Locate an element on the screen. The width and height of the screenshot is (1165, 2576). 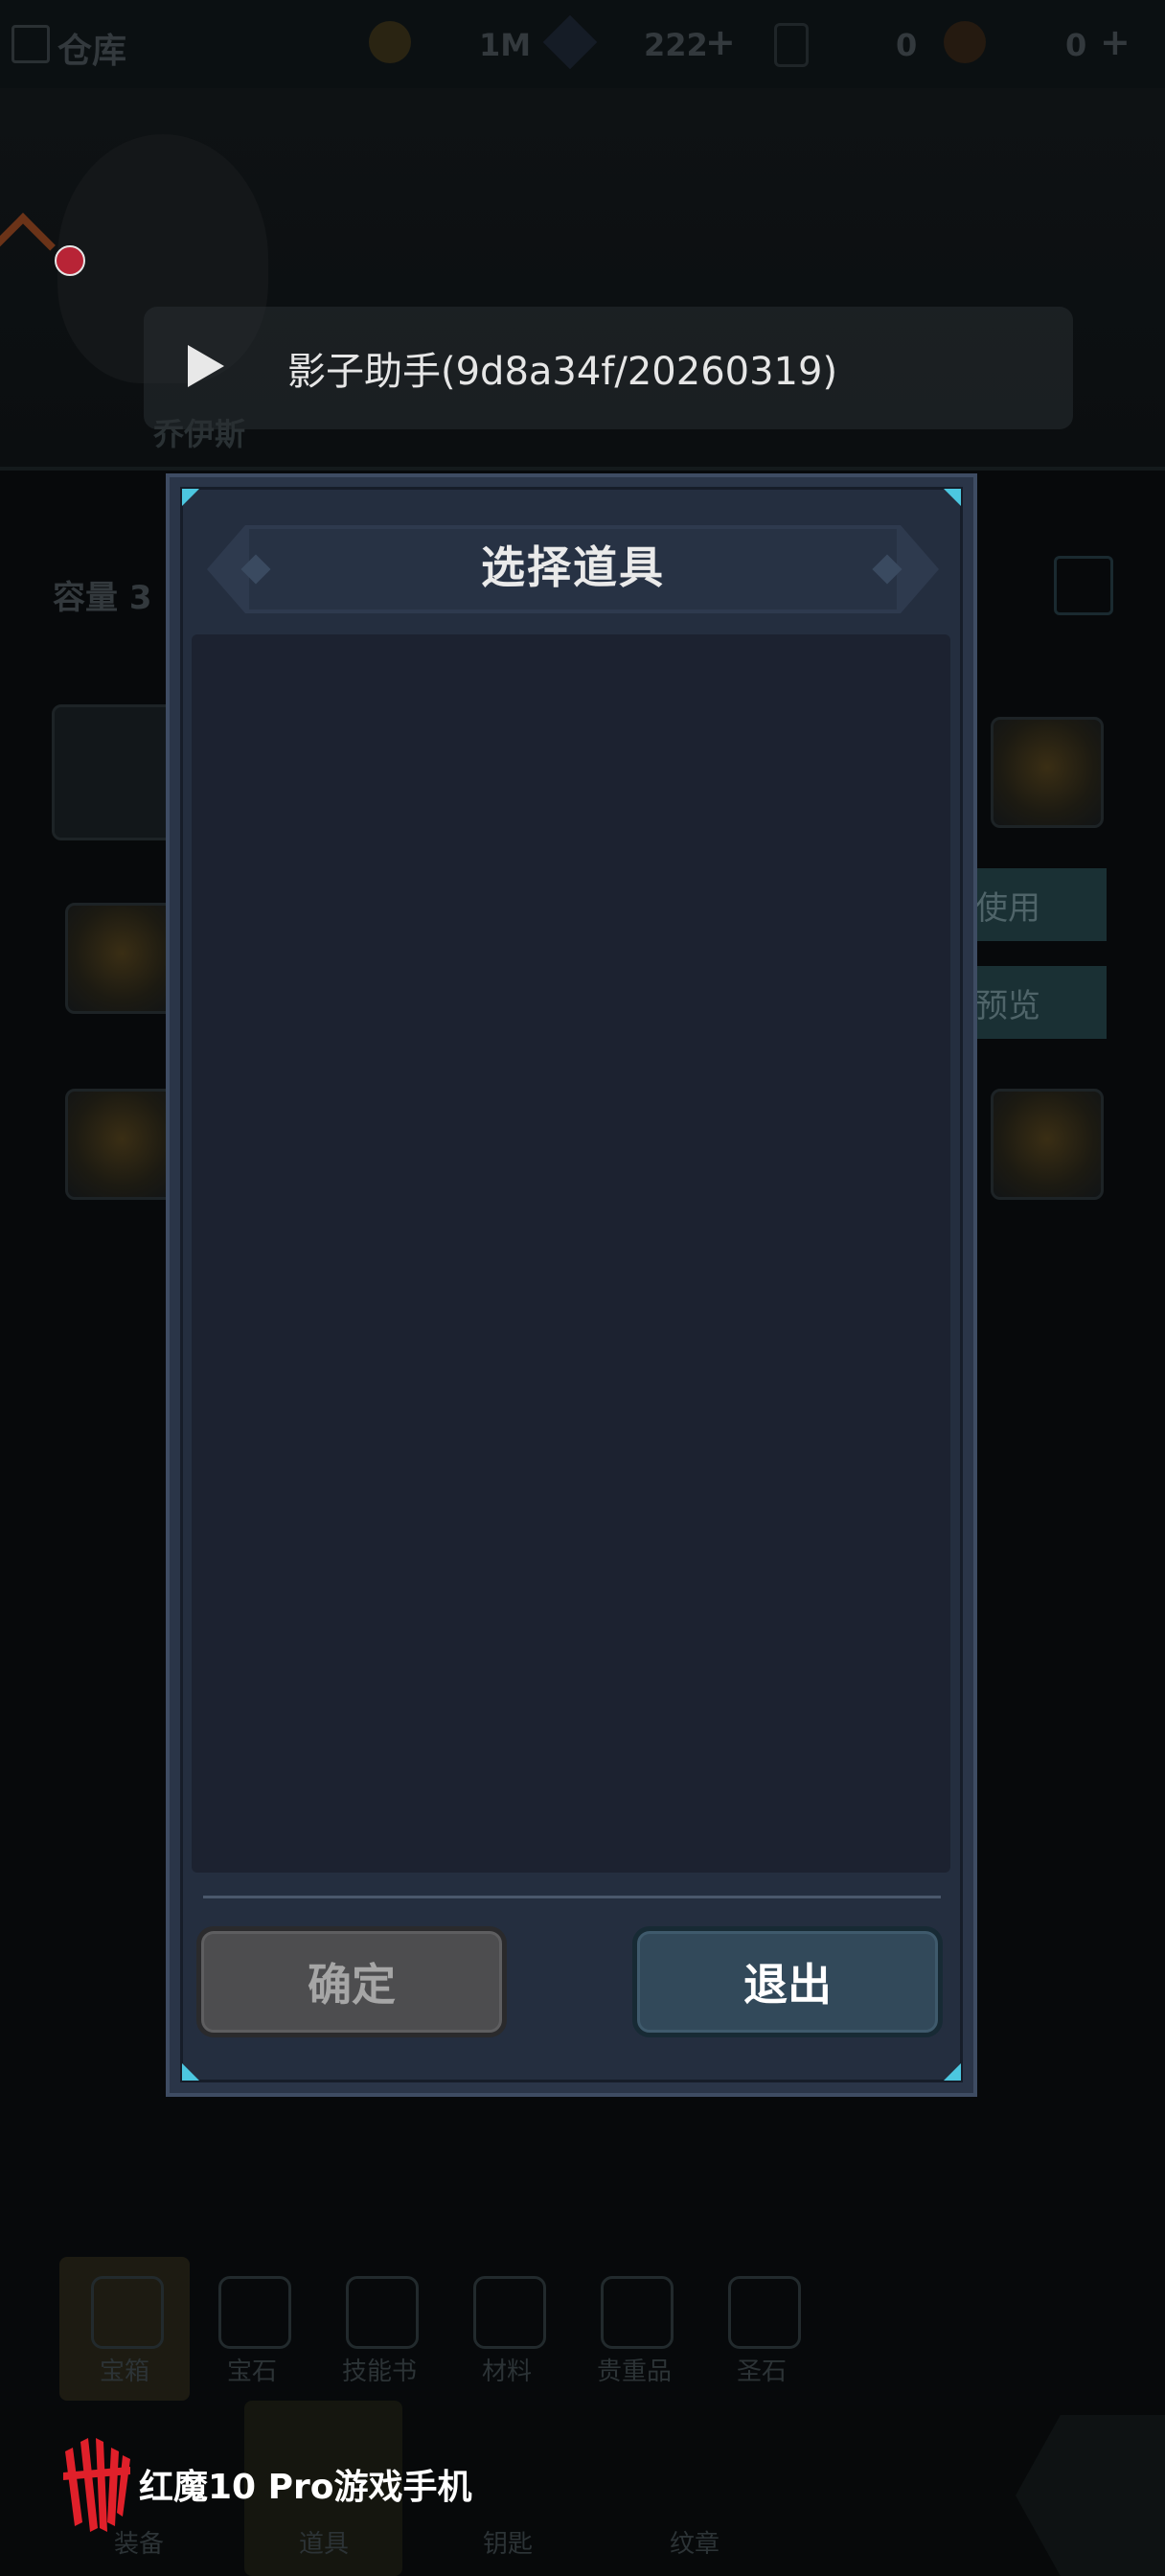
bottom-tab-keys: 钥匙 is located at coordinates (507, 2542).